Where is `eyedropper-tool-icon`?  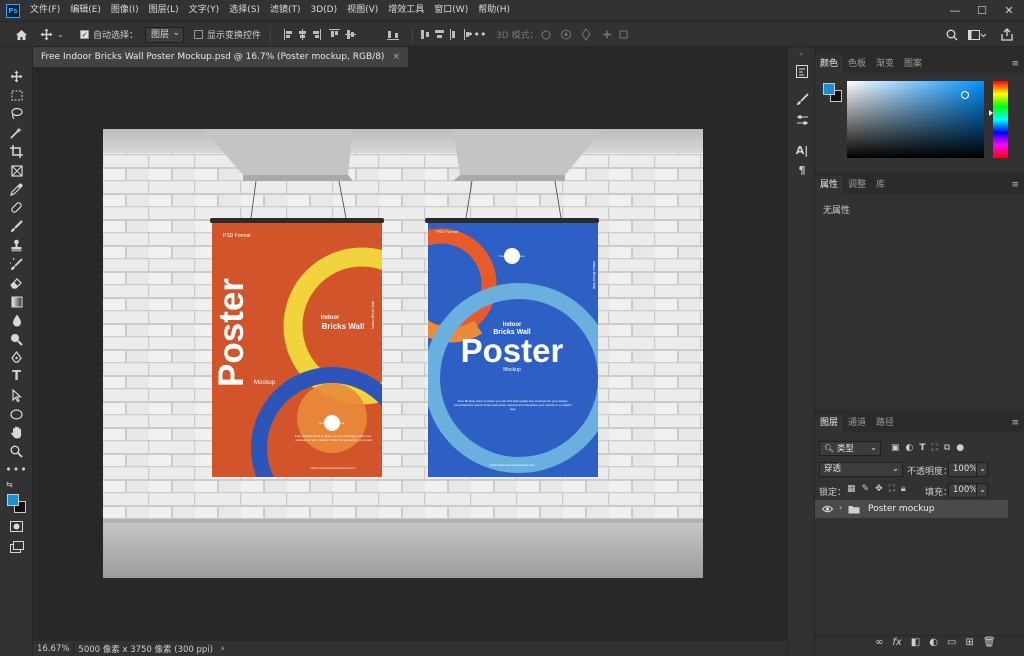
eyedropper-tool-icon is located at coordinates (16, 189).